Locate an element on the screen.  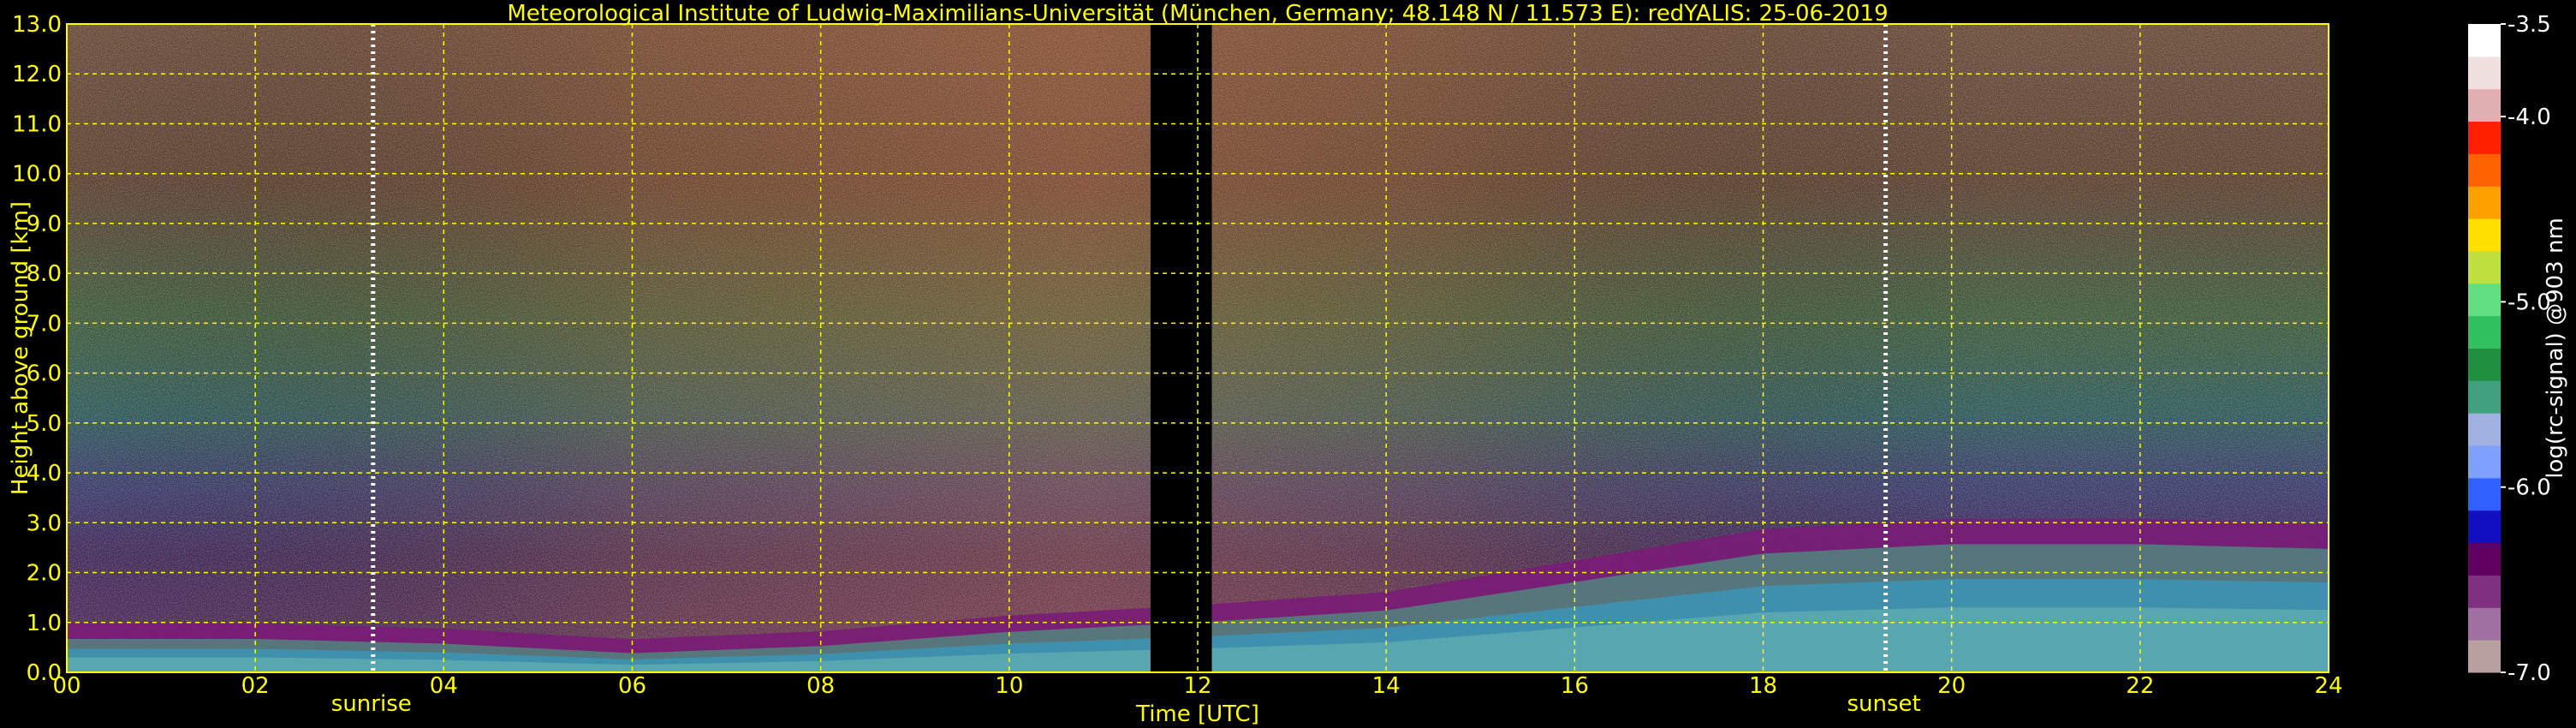
x-tick-label: 16 is located at coordinates (1575, 686).